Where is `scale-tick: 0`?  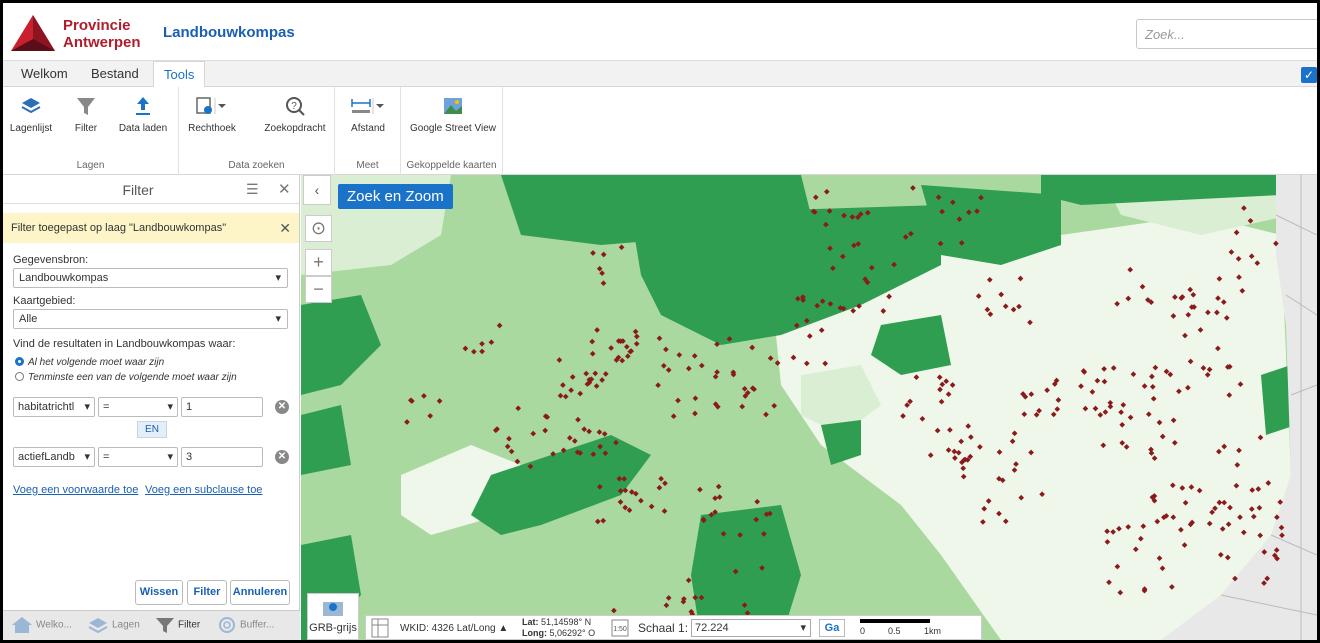
scale-tick: 0 is located at coordinates (863, 631).